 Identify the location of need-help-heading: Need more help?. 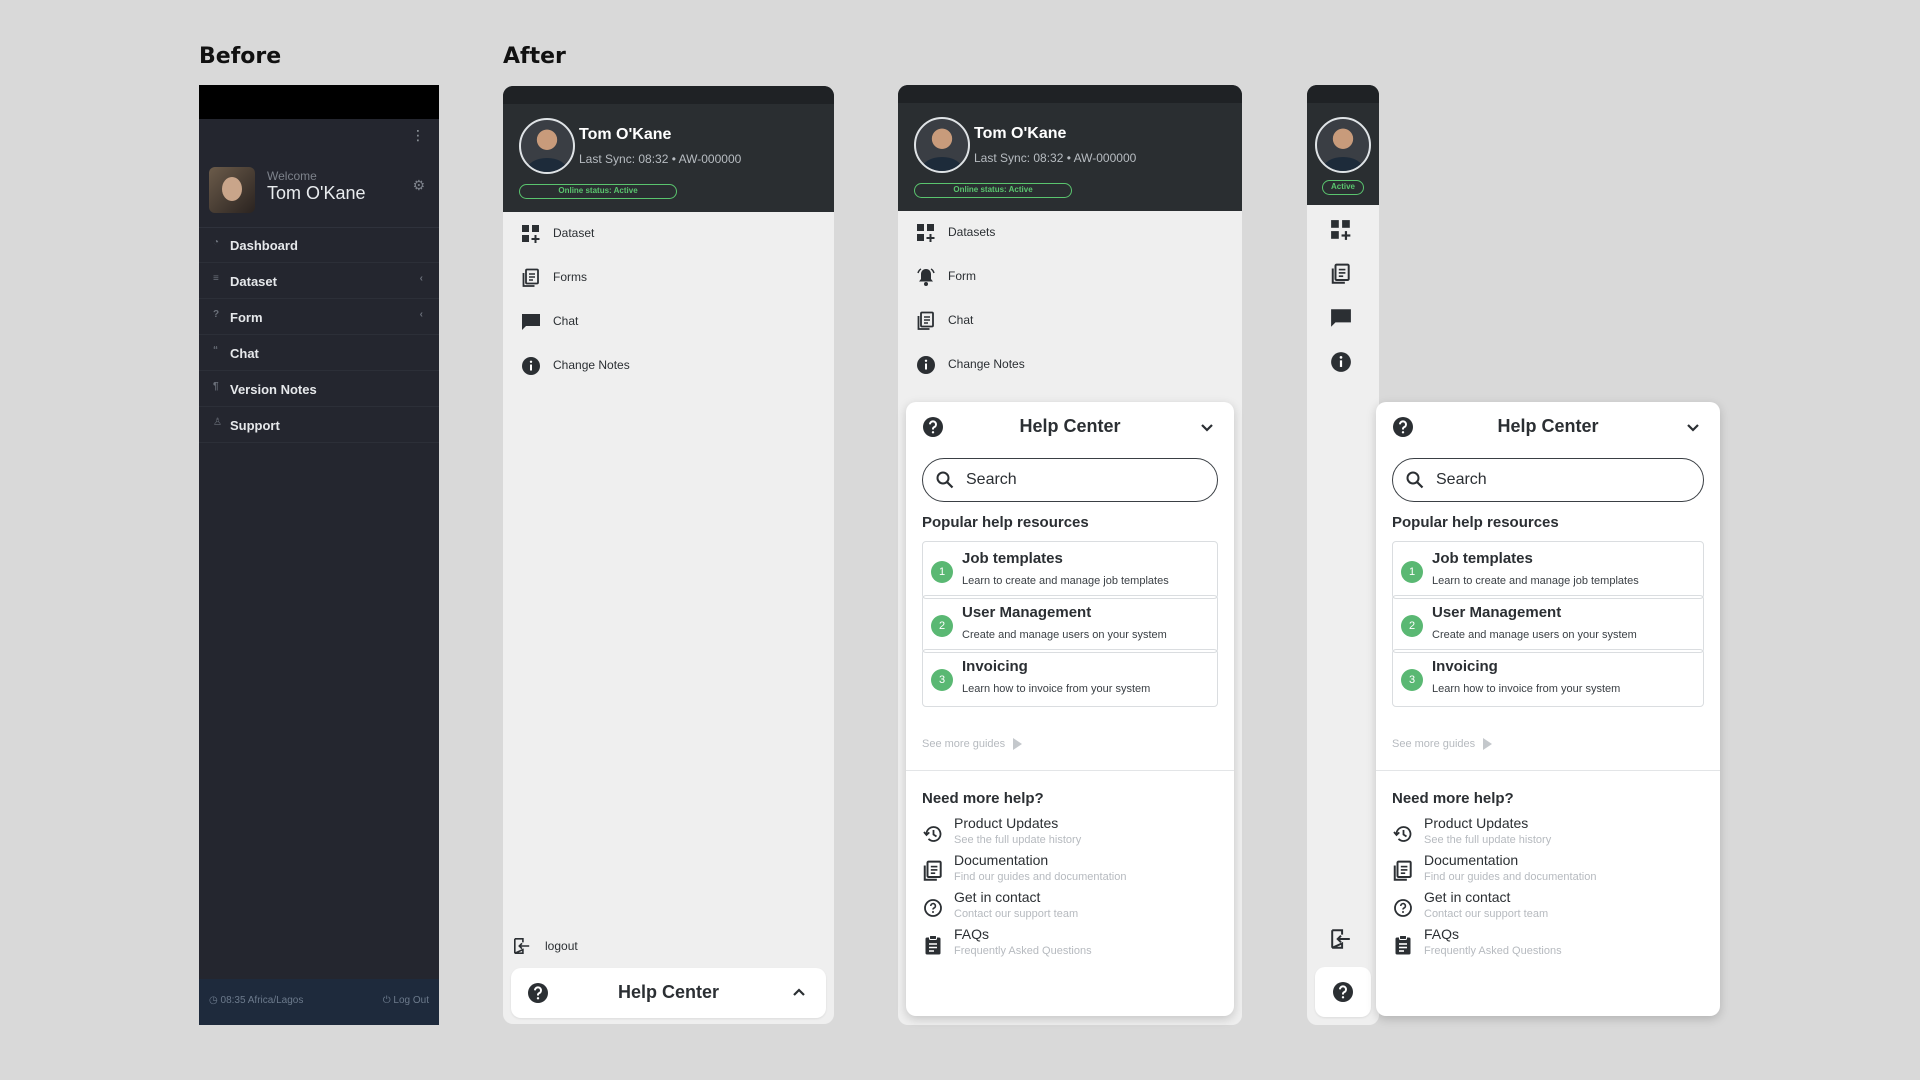
(983, 798).